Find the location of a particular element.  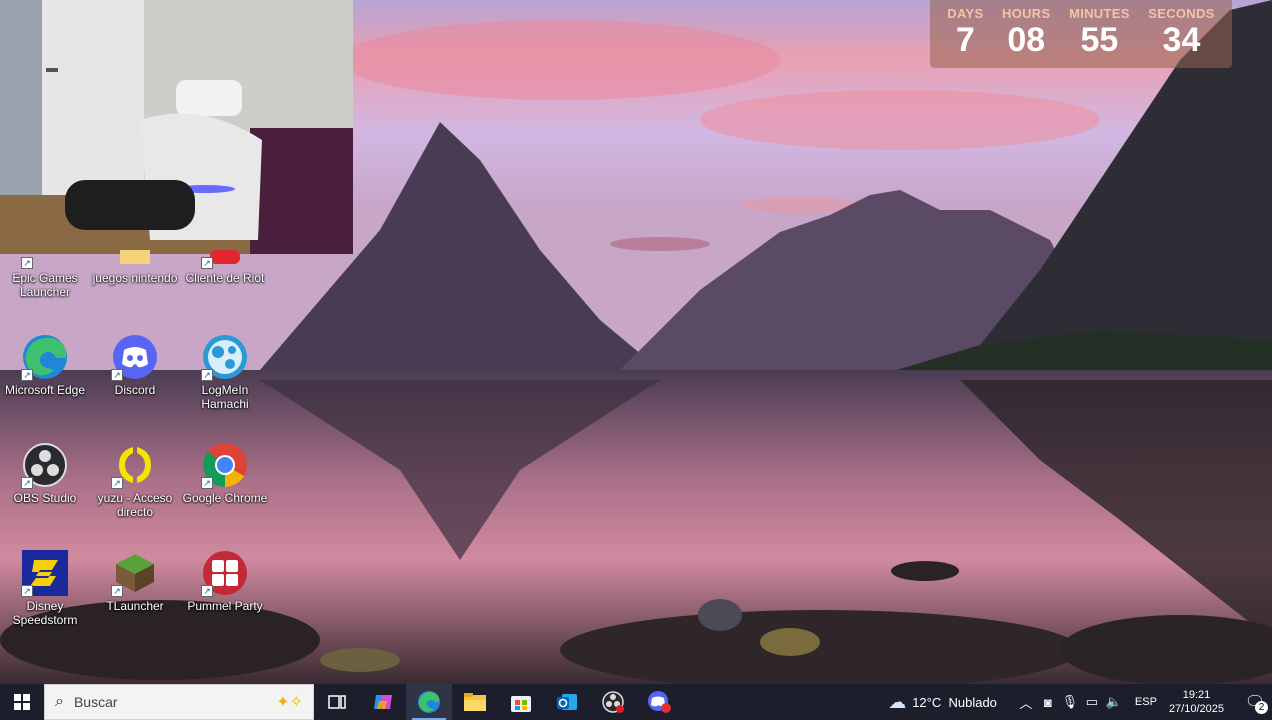

desktop-icon-yuzu: ↗ yuzu - Acceso directo is located at coordinates (135, 480).